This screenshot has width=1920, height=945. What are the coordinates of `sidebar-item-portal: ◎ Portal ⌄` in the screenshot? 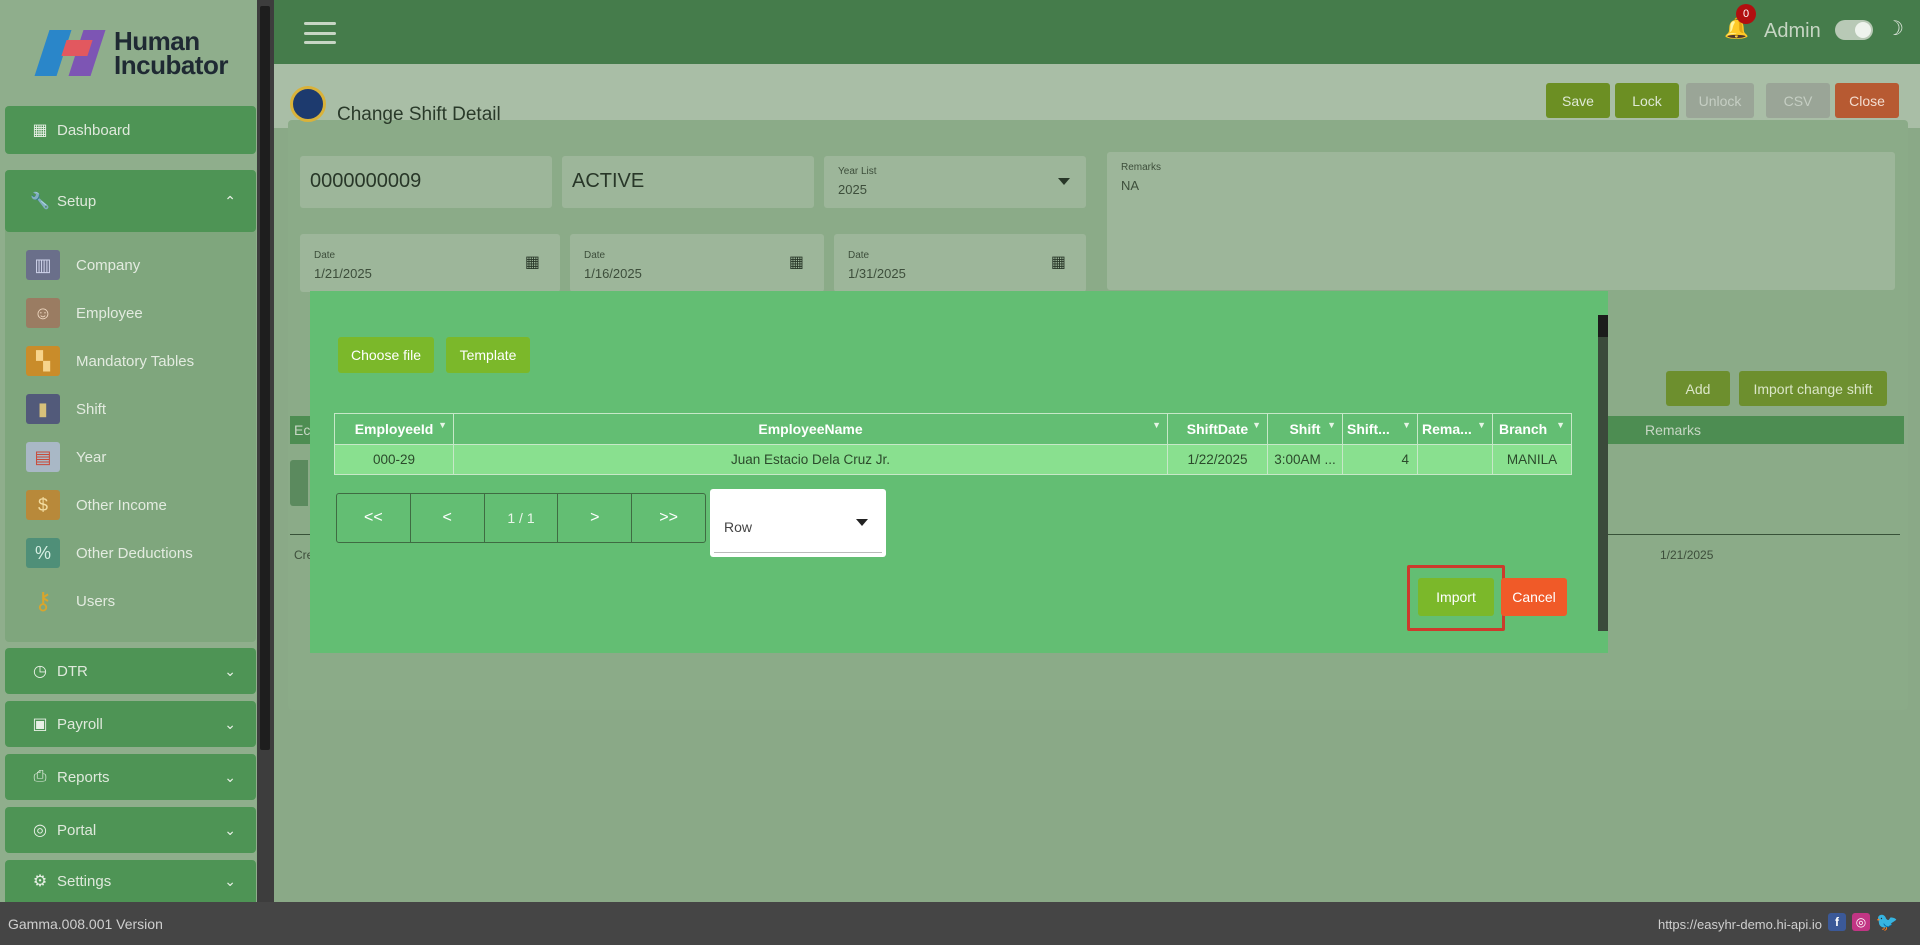 It's located at (130, 830).